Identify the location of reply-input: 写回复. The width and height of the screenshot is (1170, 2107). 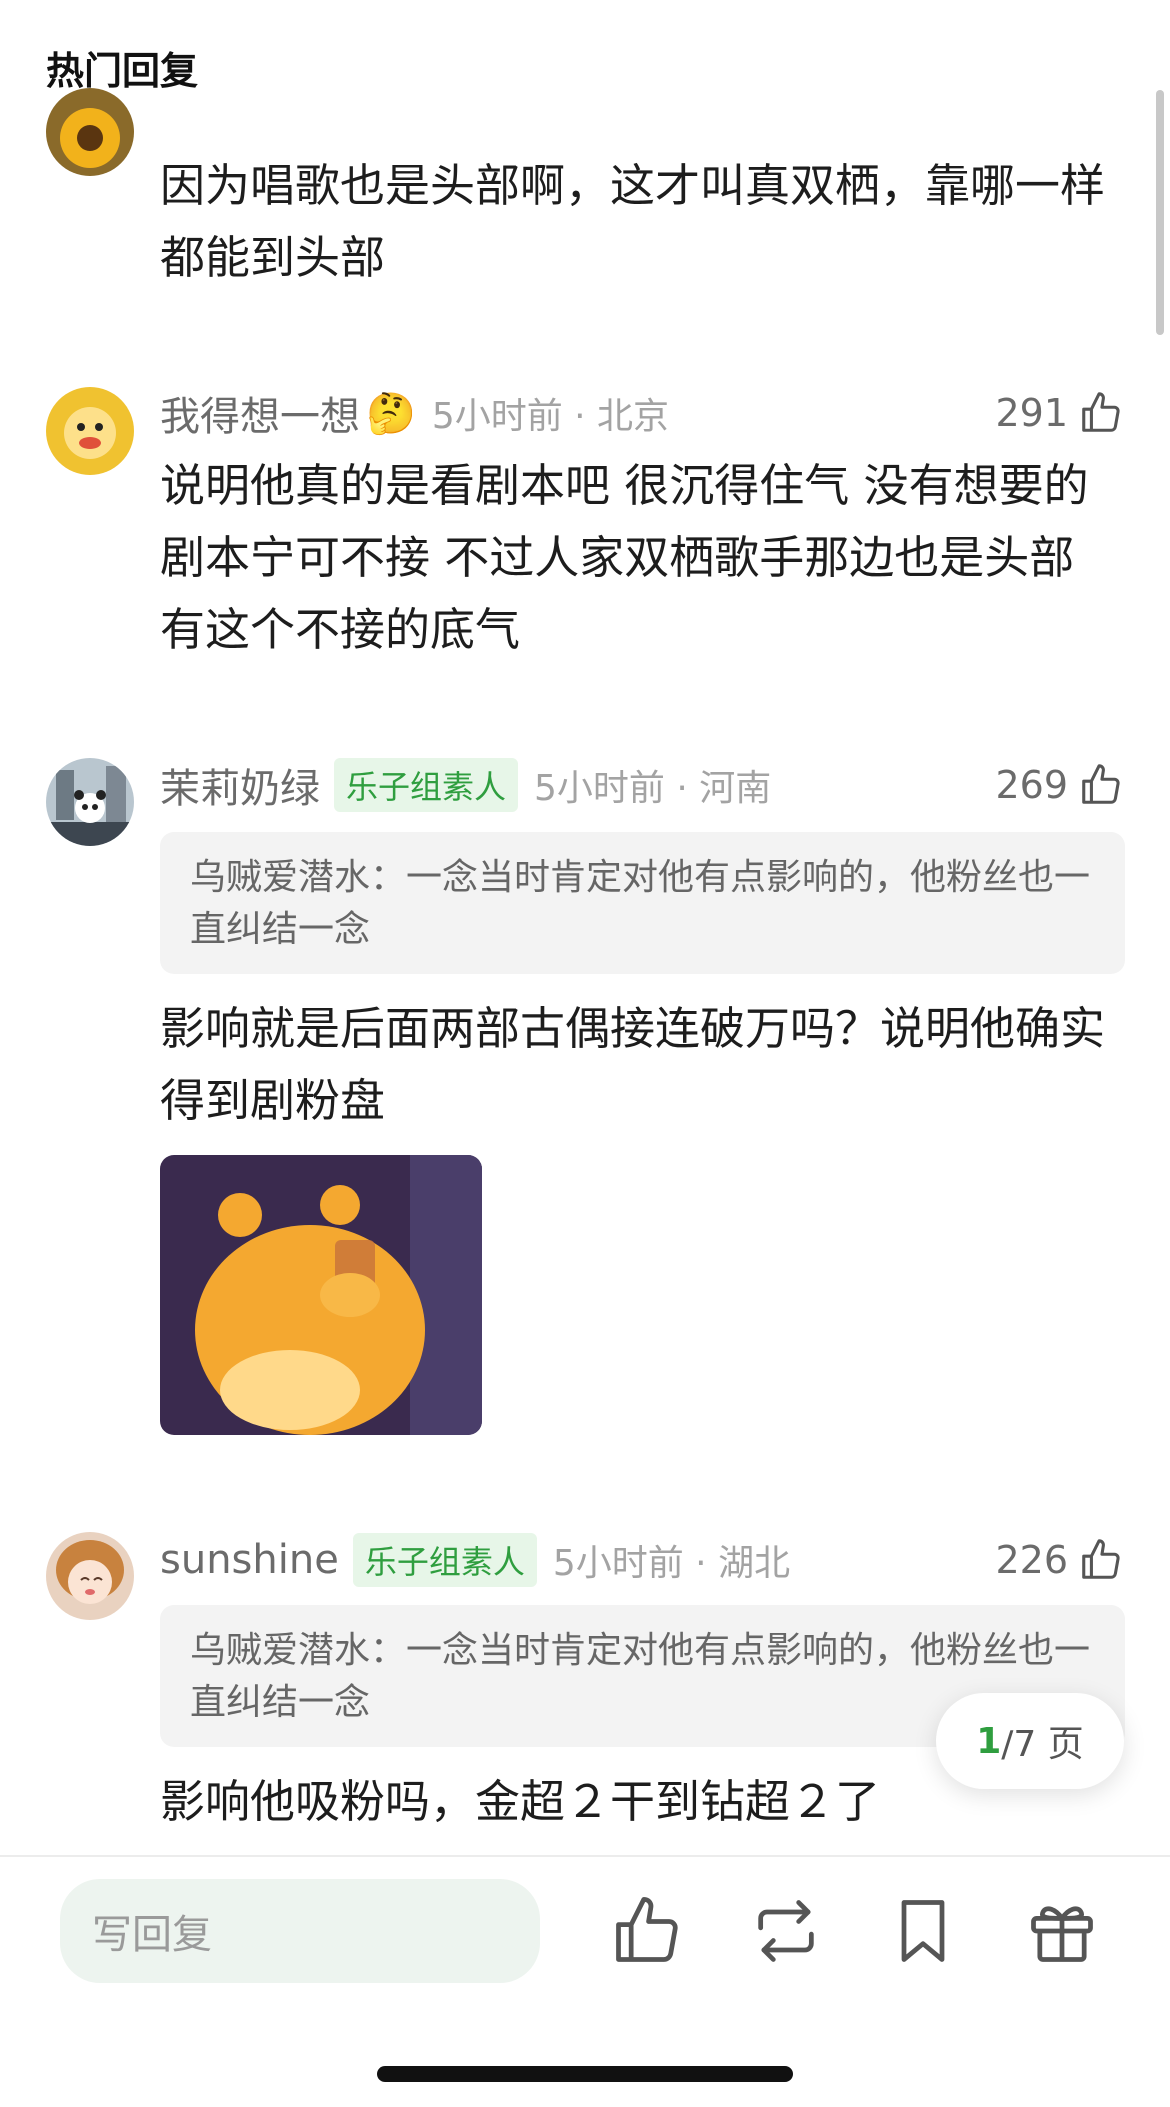
(300, 1931).